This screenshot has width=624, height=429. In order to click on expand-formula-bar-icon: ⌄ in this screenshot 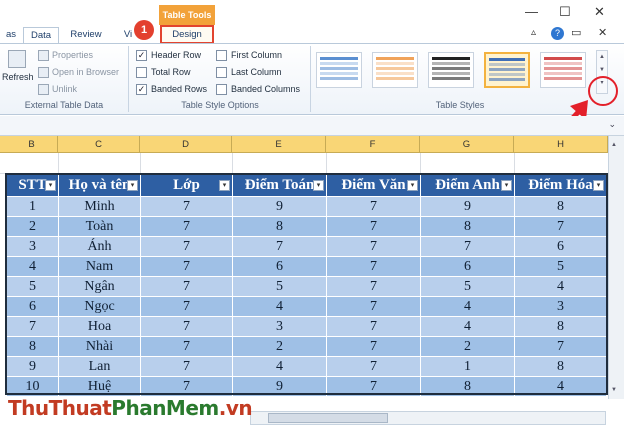, I will do `click(612, 124)`.